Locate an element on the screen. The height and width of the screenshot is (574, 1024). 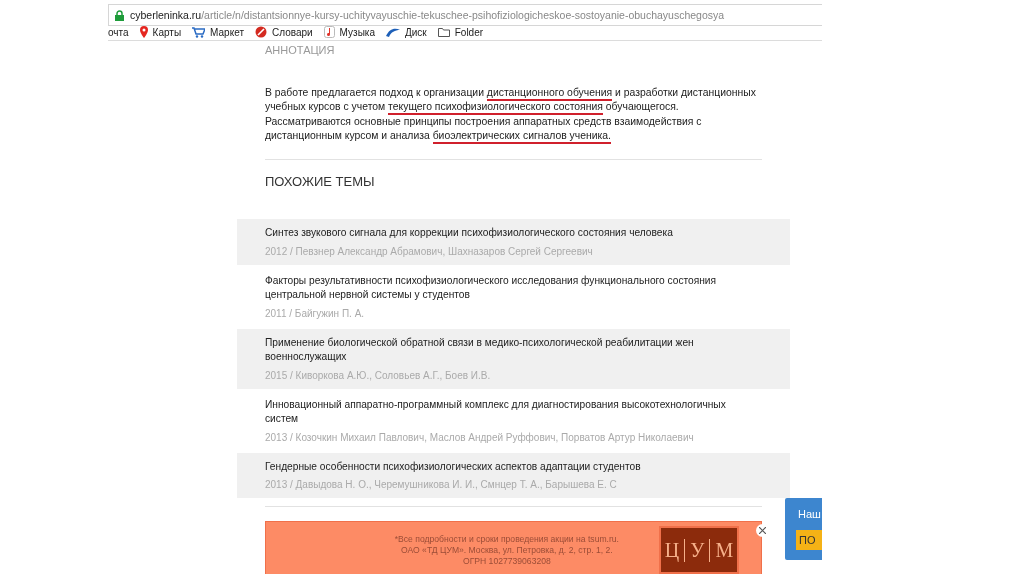
music-note-icon is located at coordinates (329, 32).